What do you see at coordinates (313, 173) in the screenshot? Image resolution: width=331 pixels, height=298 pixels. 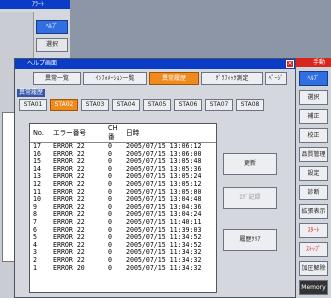 I see `sidebar-settings-button: 設定` at bounding box center [313, 173].